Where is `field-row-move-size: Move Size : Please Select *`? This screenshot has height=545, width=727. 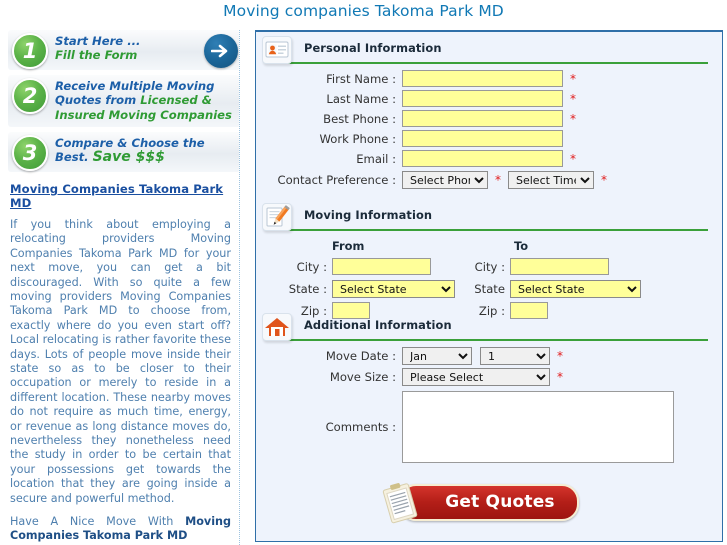
field-row-move-size: Move Size : Please Select * is located at coordinates (489, 377).